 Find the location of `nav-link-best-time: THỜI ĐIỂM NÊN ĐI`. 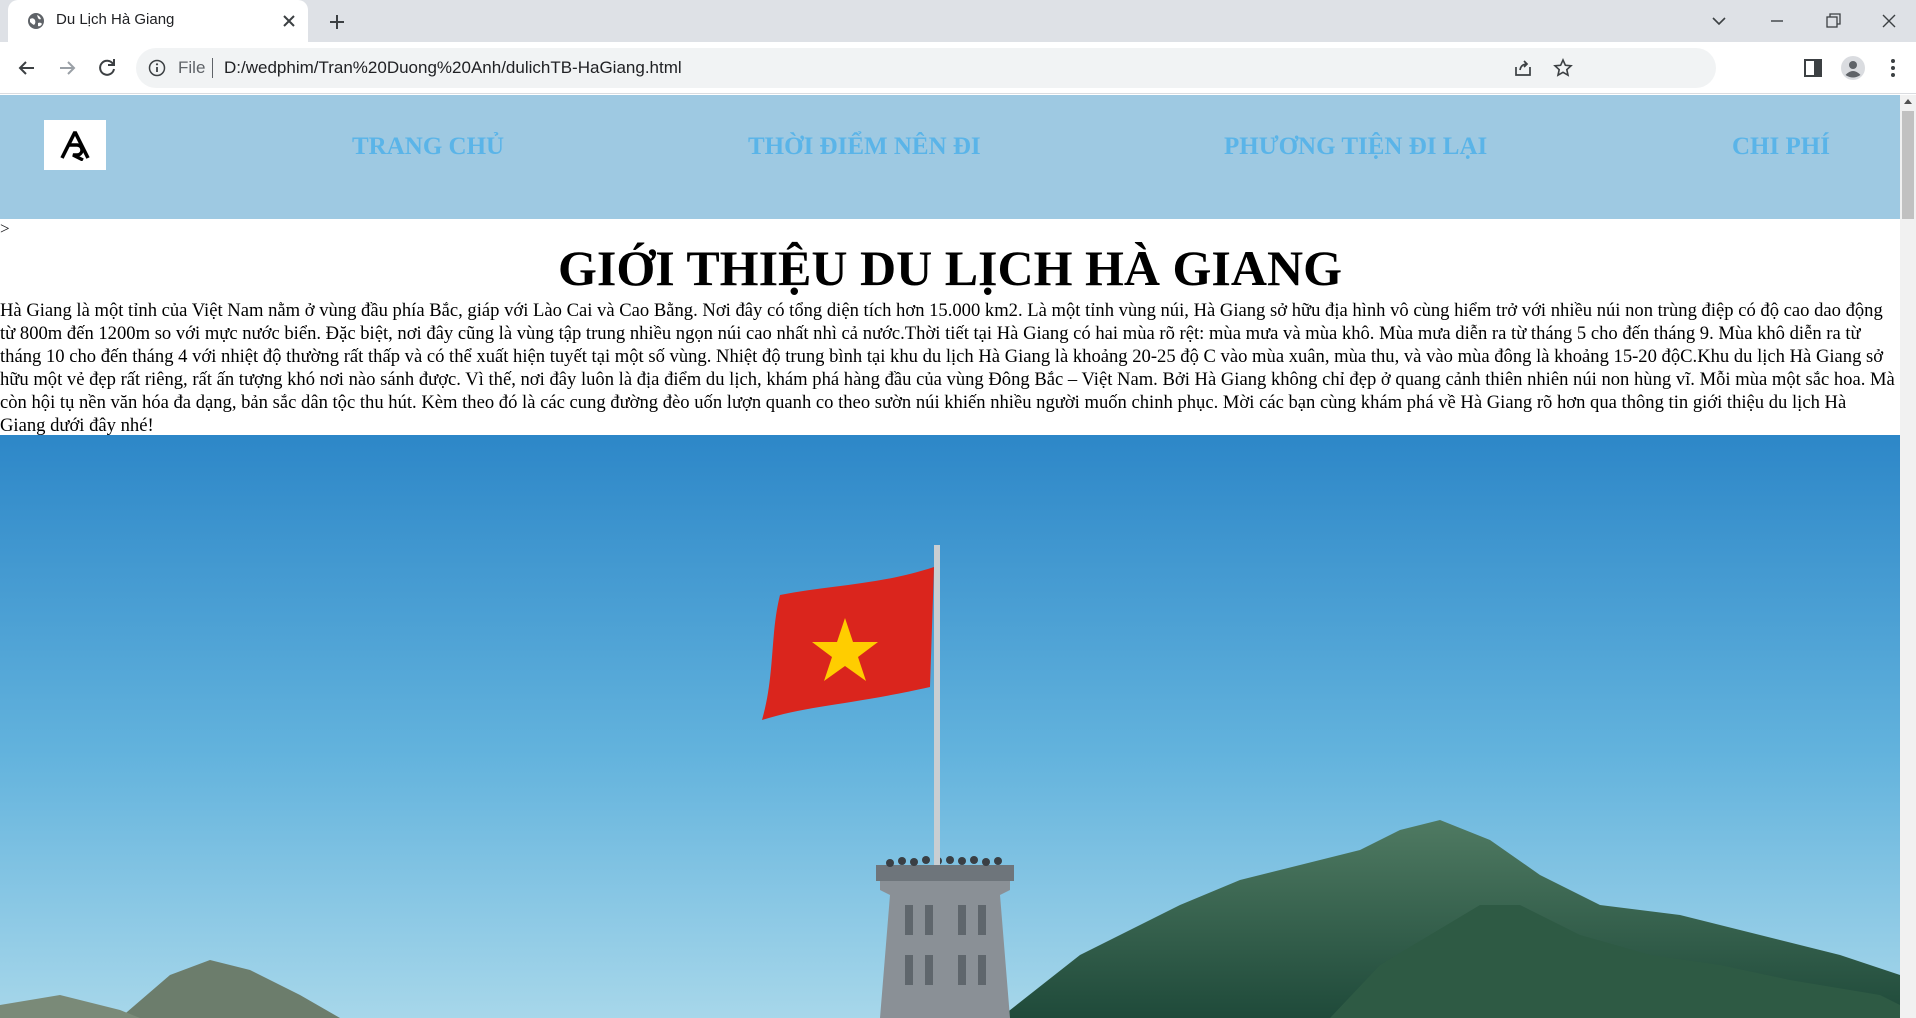

nav-link-best-time: THỜI ĐIỂM NÊN ĐI is located at coordinates (864, 147).